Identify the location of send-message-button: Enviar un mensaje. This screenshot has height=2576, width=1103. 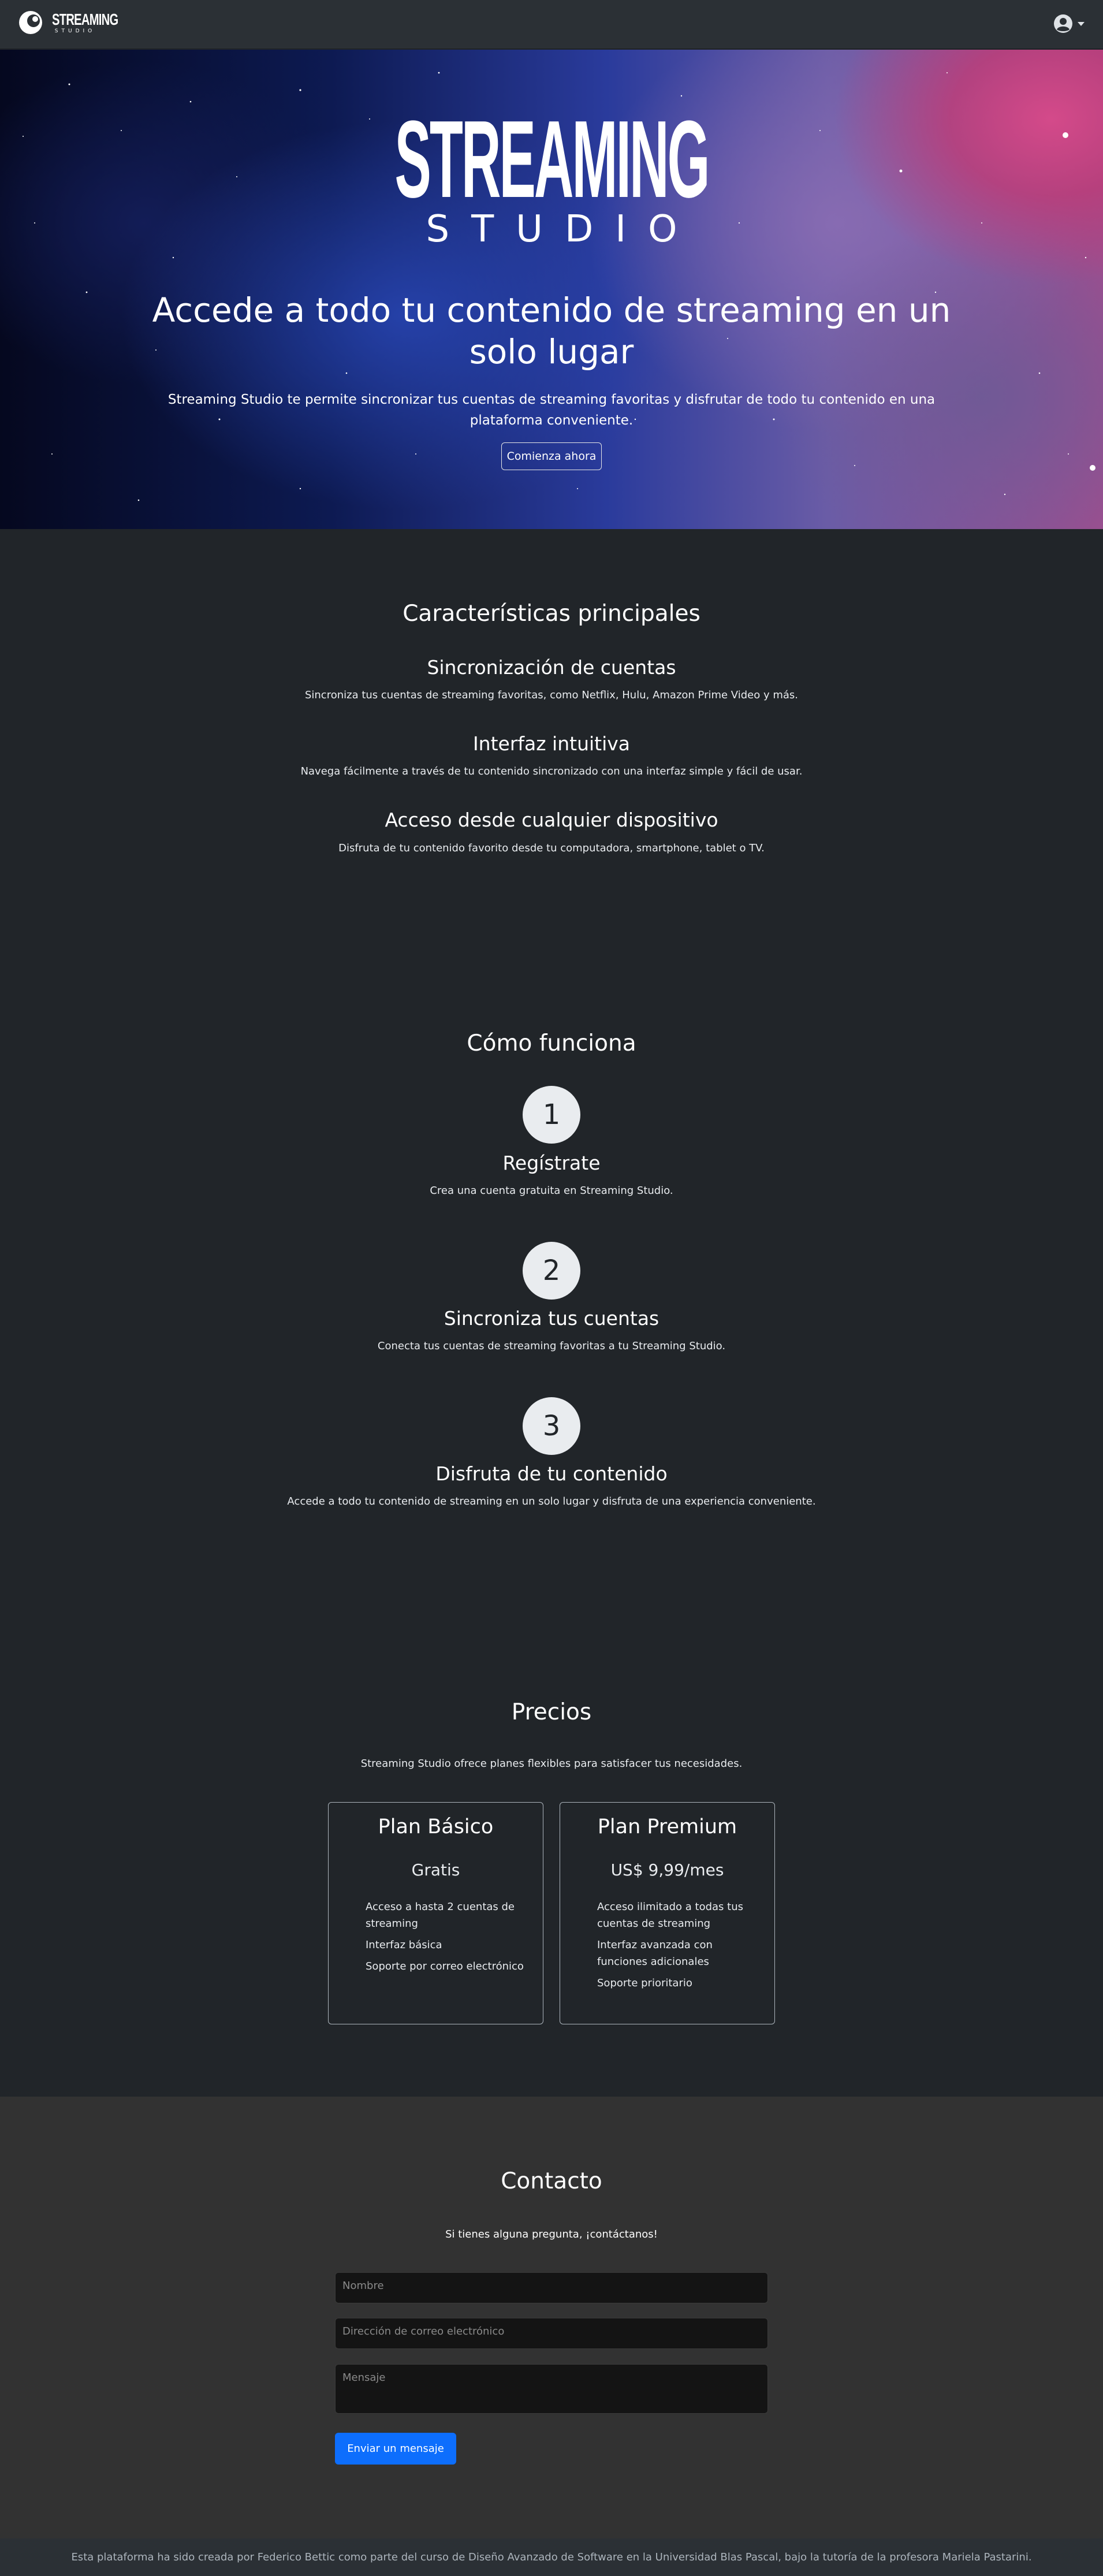
(395, 2449).